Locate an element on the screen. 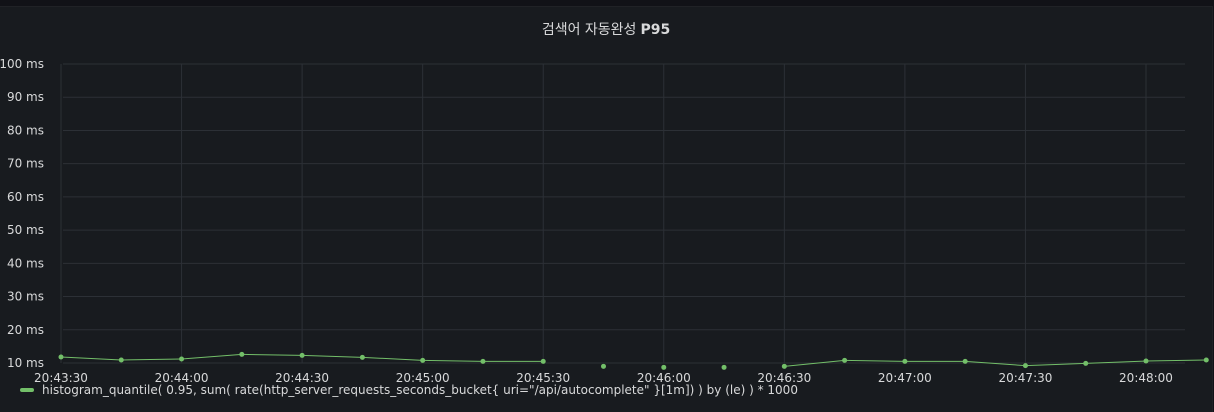 The height and width of the screenshot is (412, 1214). y-tick-label: 70 ms is located at coordinates (25, 164).